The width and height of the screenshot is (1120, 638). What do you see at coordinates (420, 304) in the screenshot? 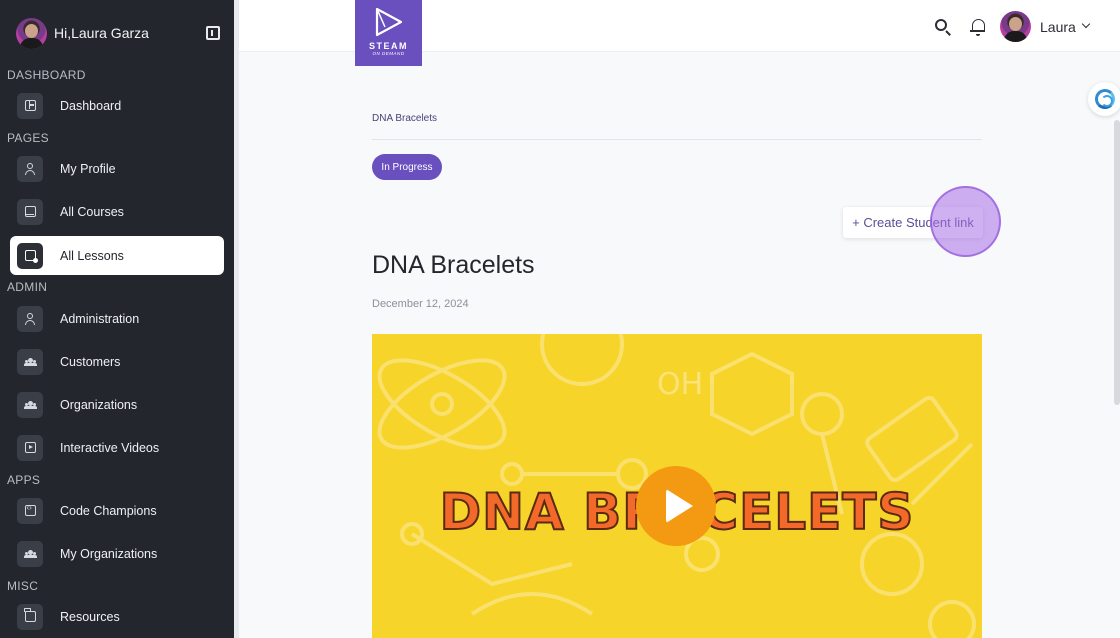
I see `lesson-date: December 12, 2024` at bounding box center [420, 304].